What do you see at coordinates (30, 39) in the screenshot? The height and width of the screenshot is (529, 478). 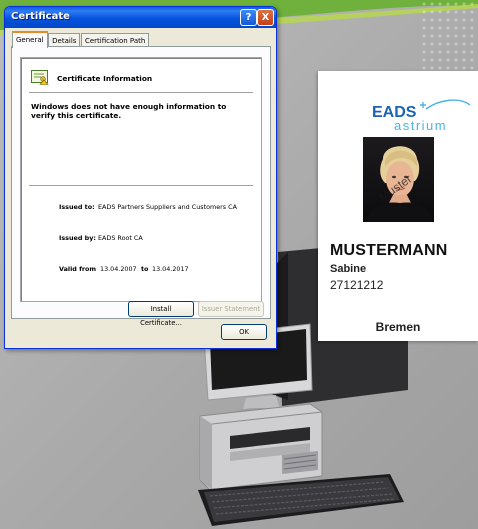 I see `tab-general: General` at bounding box center [30, 39].